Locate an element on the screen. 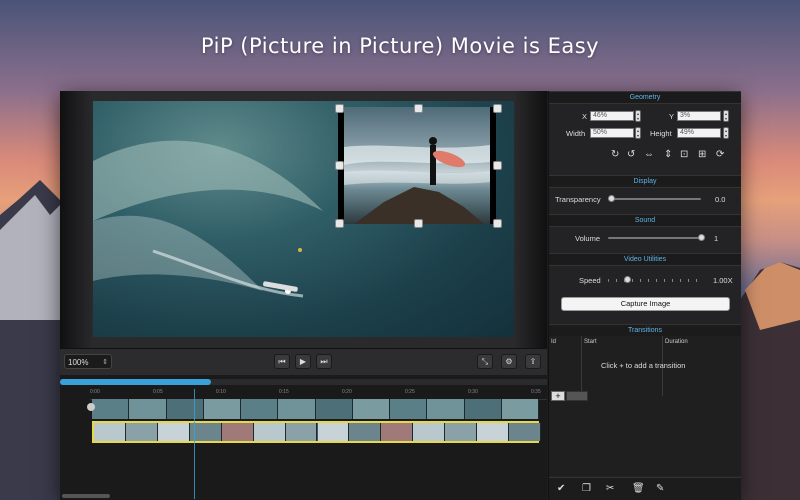  volume-slider-knob is located at coordinates (701, 237).